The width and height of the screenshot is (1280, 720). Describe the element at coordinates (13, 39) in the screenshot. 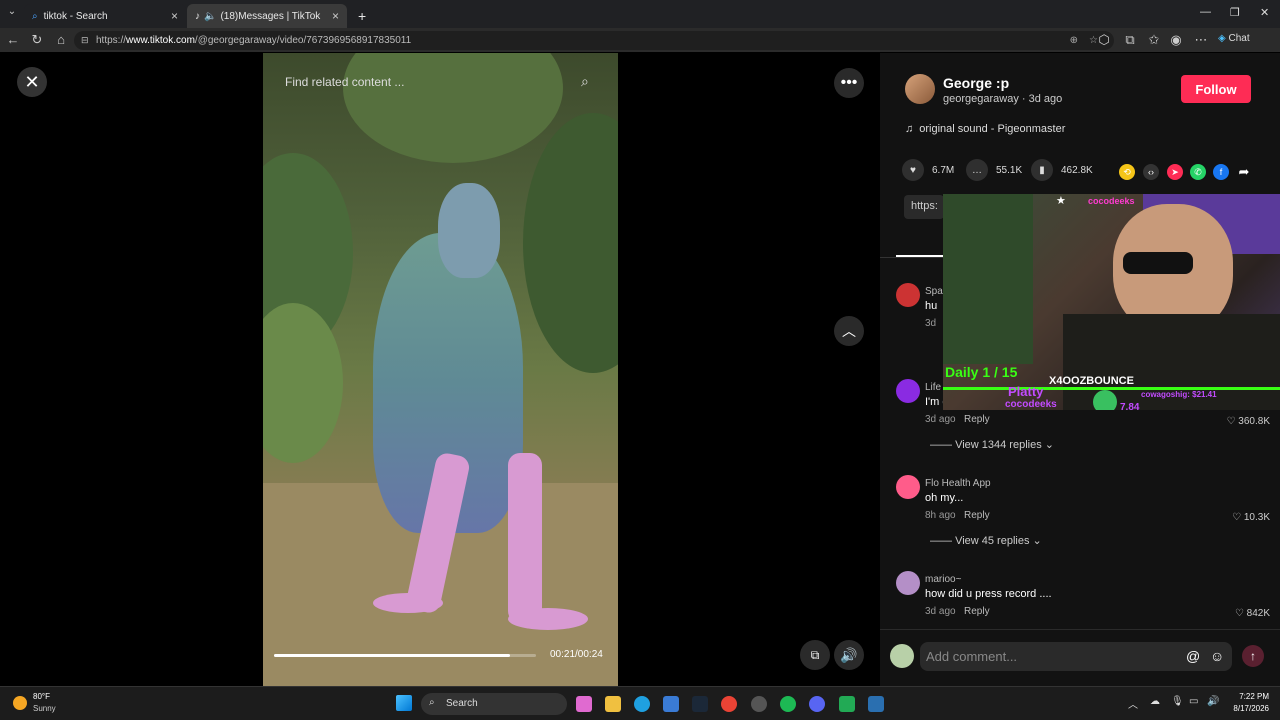

I see `back-icon: ←` at that location.